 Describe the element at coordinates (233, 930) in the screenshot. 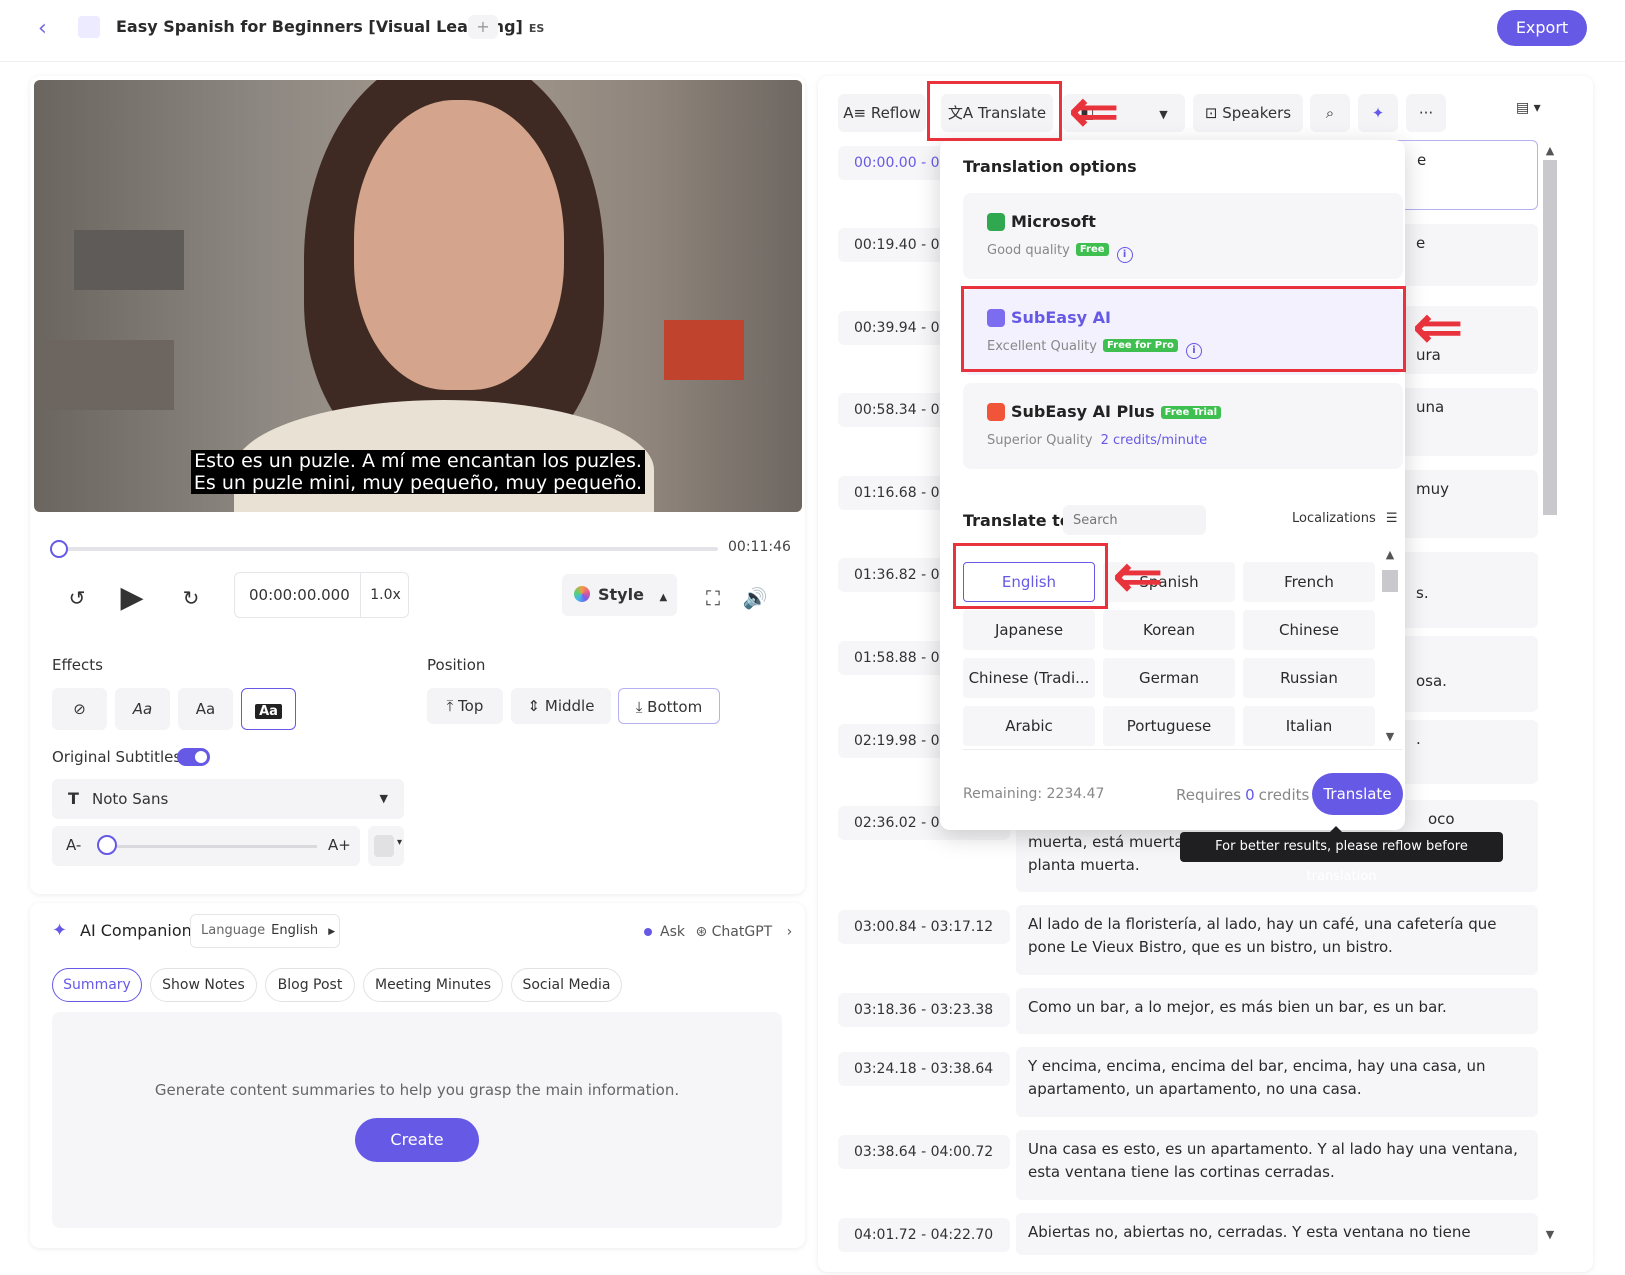

I see `language-label: Language` at that location.